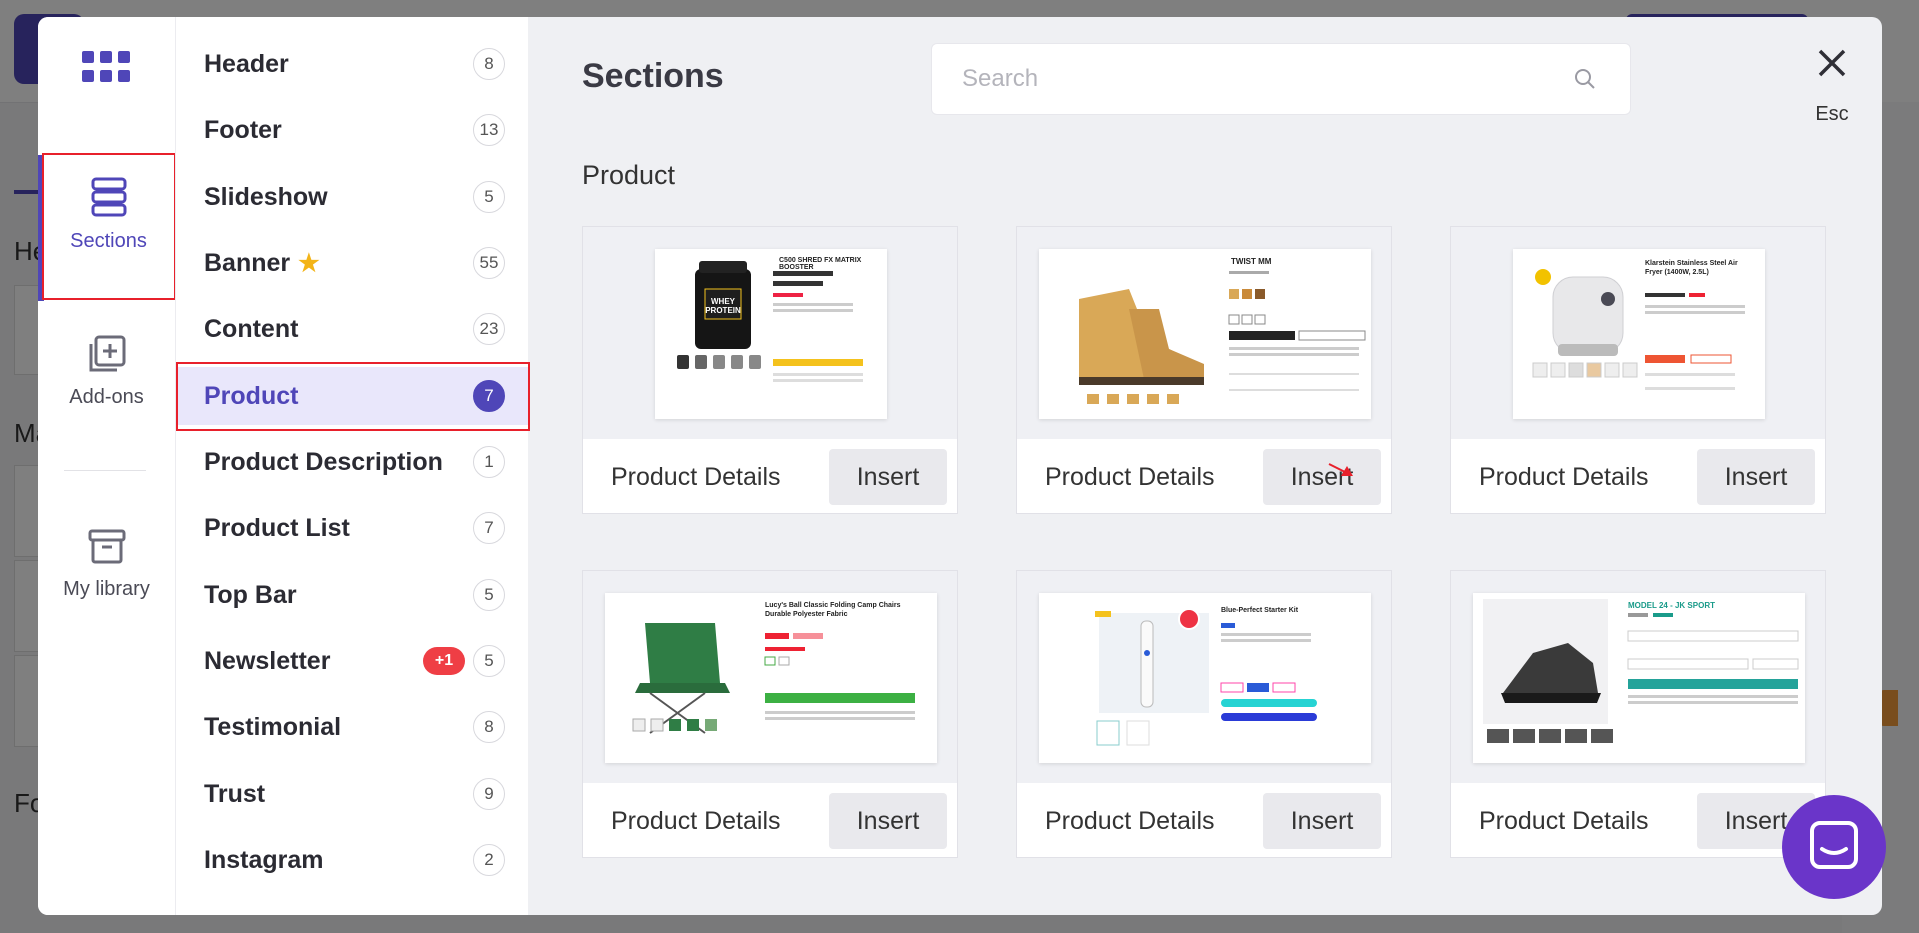 The width and height of the screenshot is (1919, 933). What do you see at coordinates (352, 396) in the screenshot?
I see `category-product: Product 7` at bounding box center [352, 396].